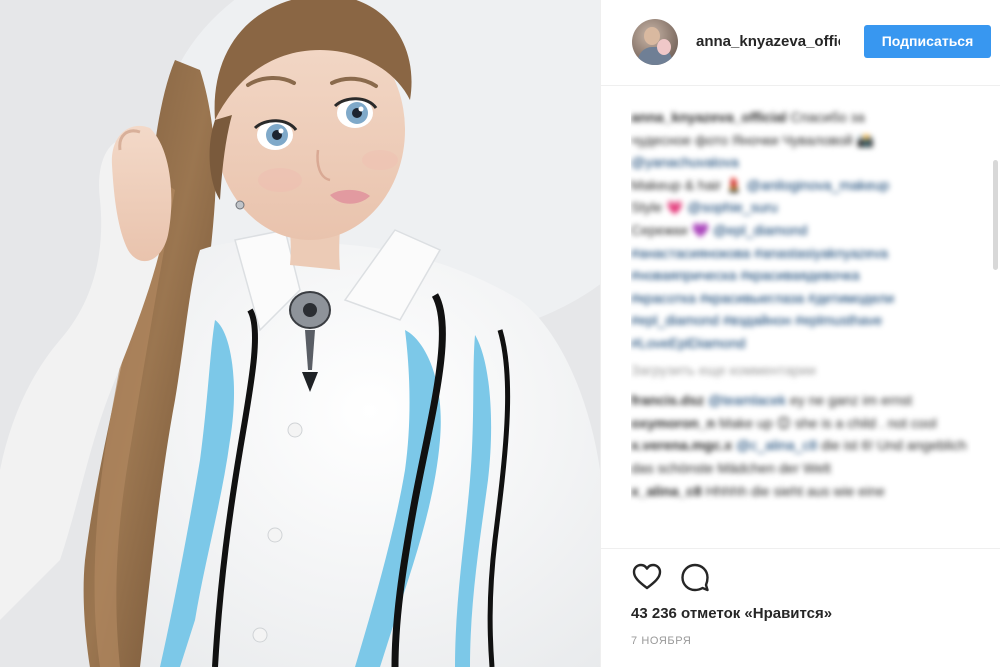 The image size is (1000, 667). I want to click on follow-button: Подписаться, so click(927, 41).